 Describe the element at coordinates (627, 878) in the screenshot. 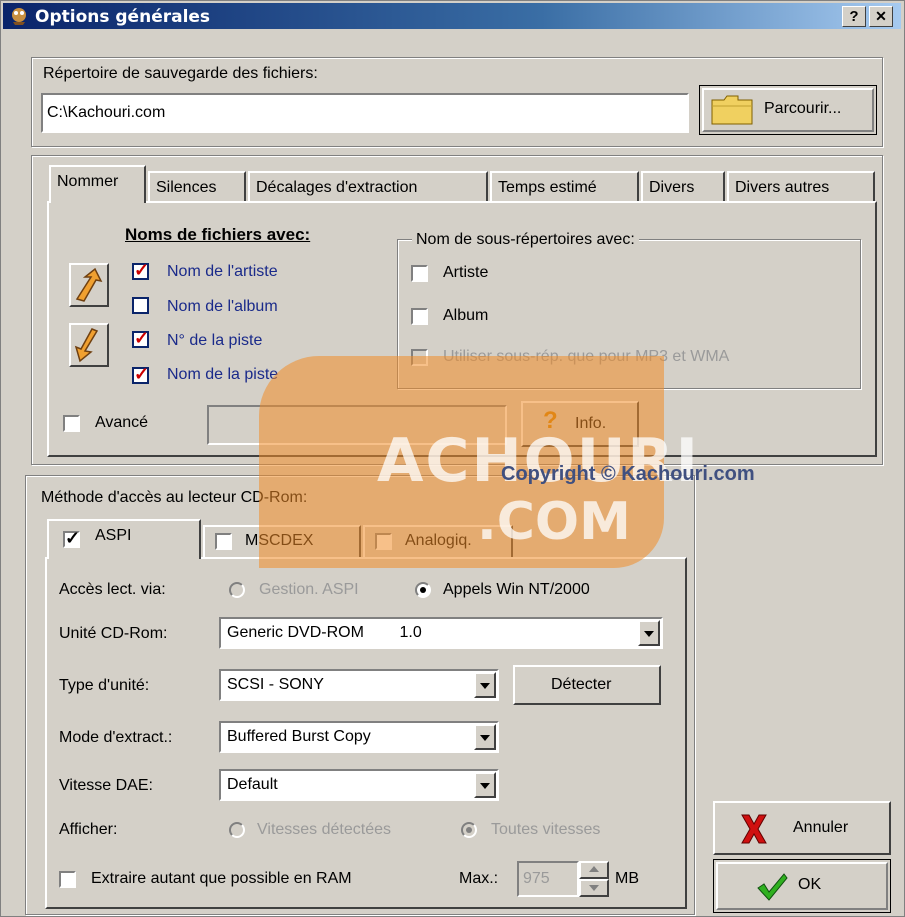

I see `mb-label: MB` at that location.